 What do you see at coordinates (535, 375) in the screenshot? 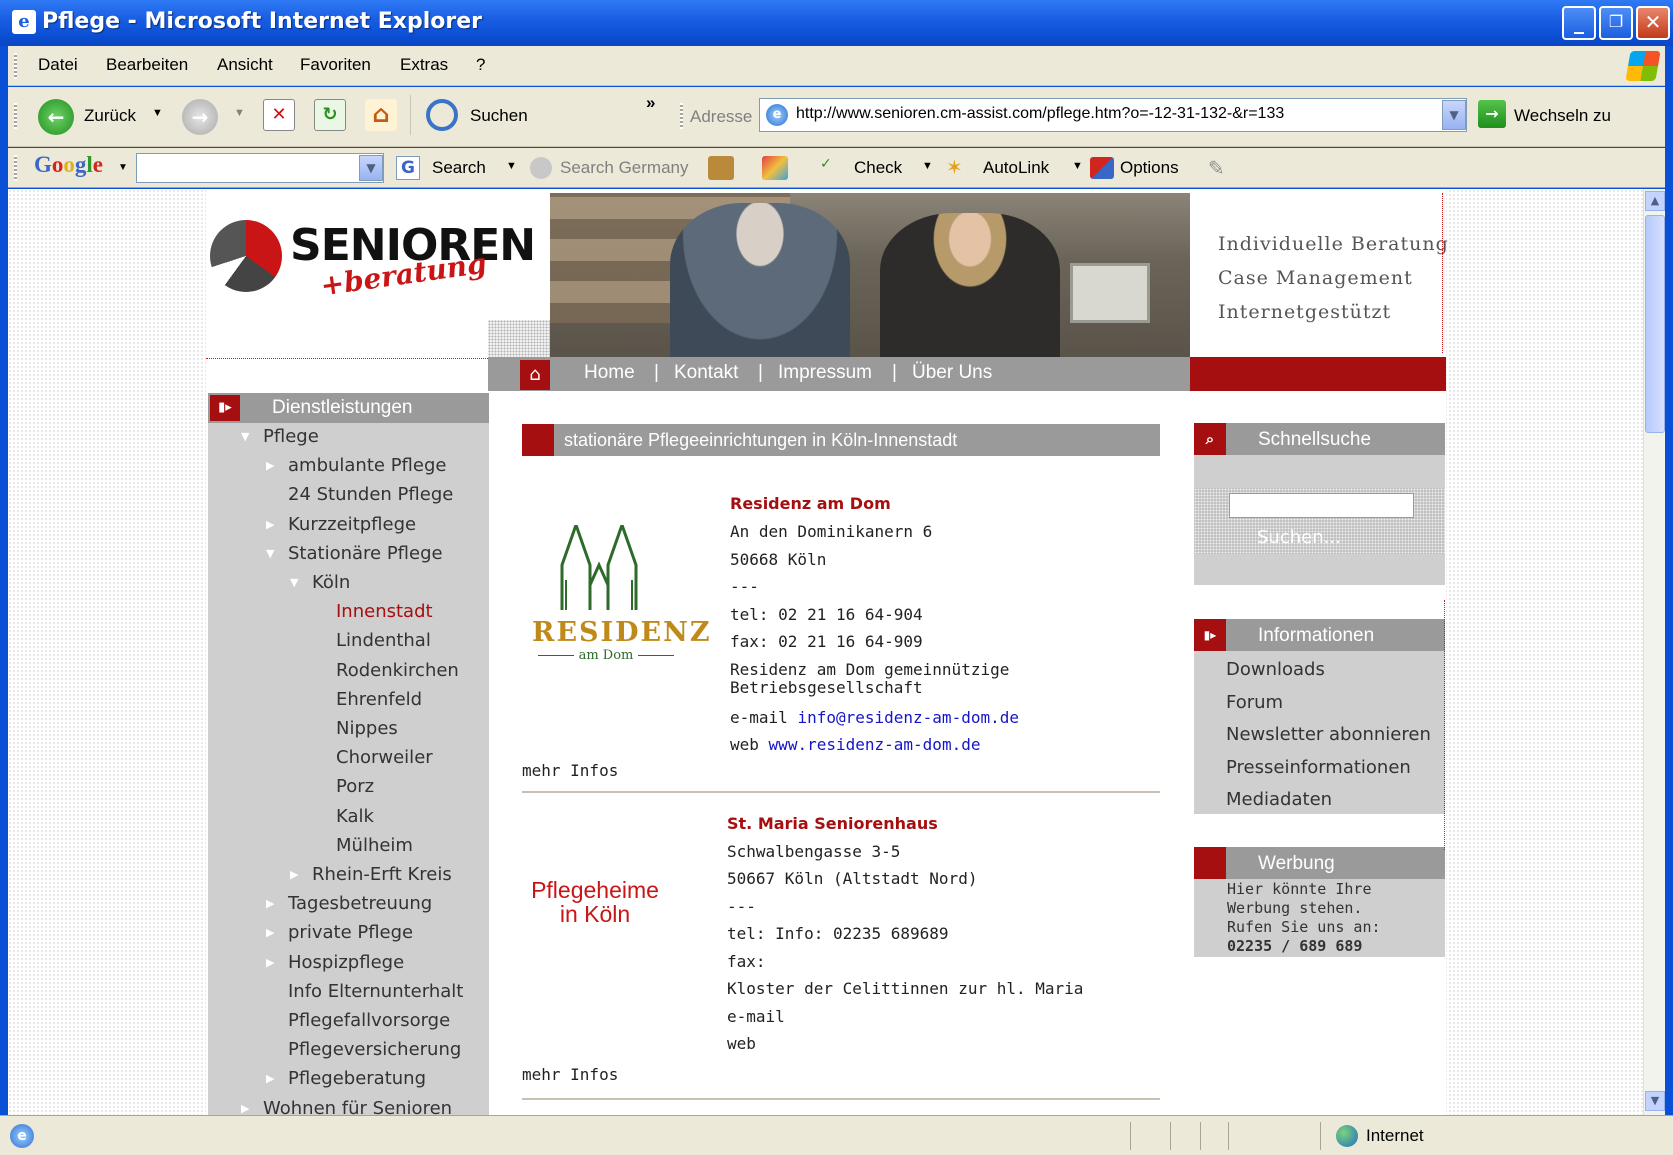
I see `home-nav-icon: ⌂` at bounding box center [535, 375].